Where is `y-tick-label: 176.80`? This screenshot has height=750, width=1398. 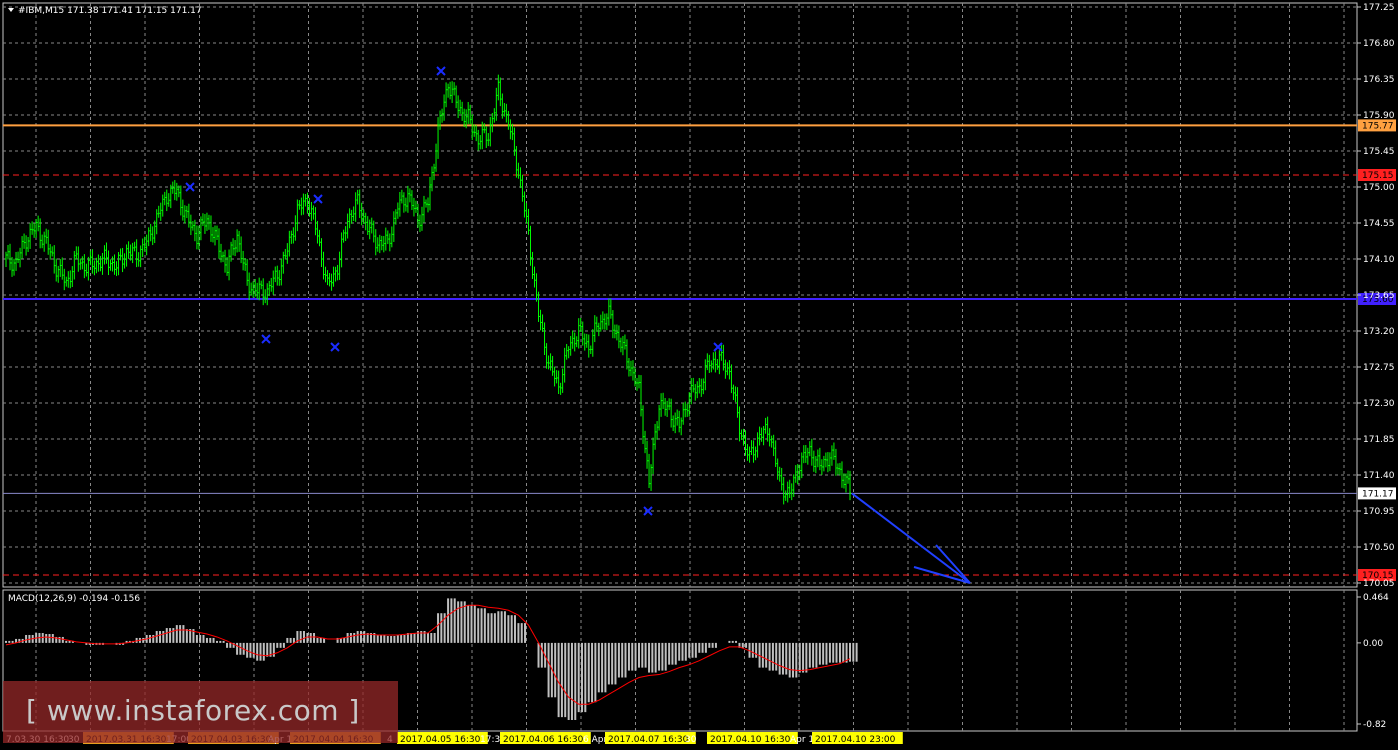
y-tick-label: 176.80 is located at coordinates (1379, 44).